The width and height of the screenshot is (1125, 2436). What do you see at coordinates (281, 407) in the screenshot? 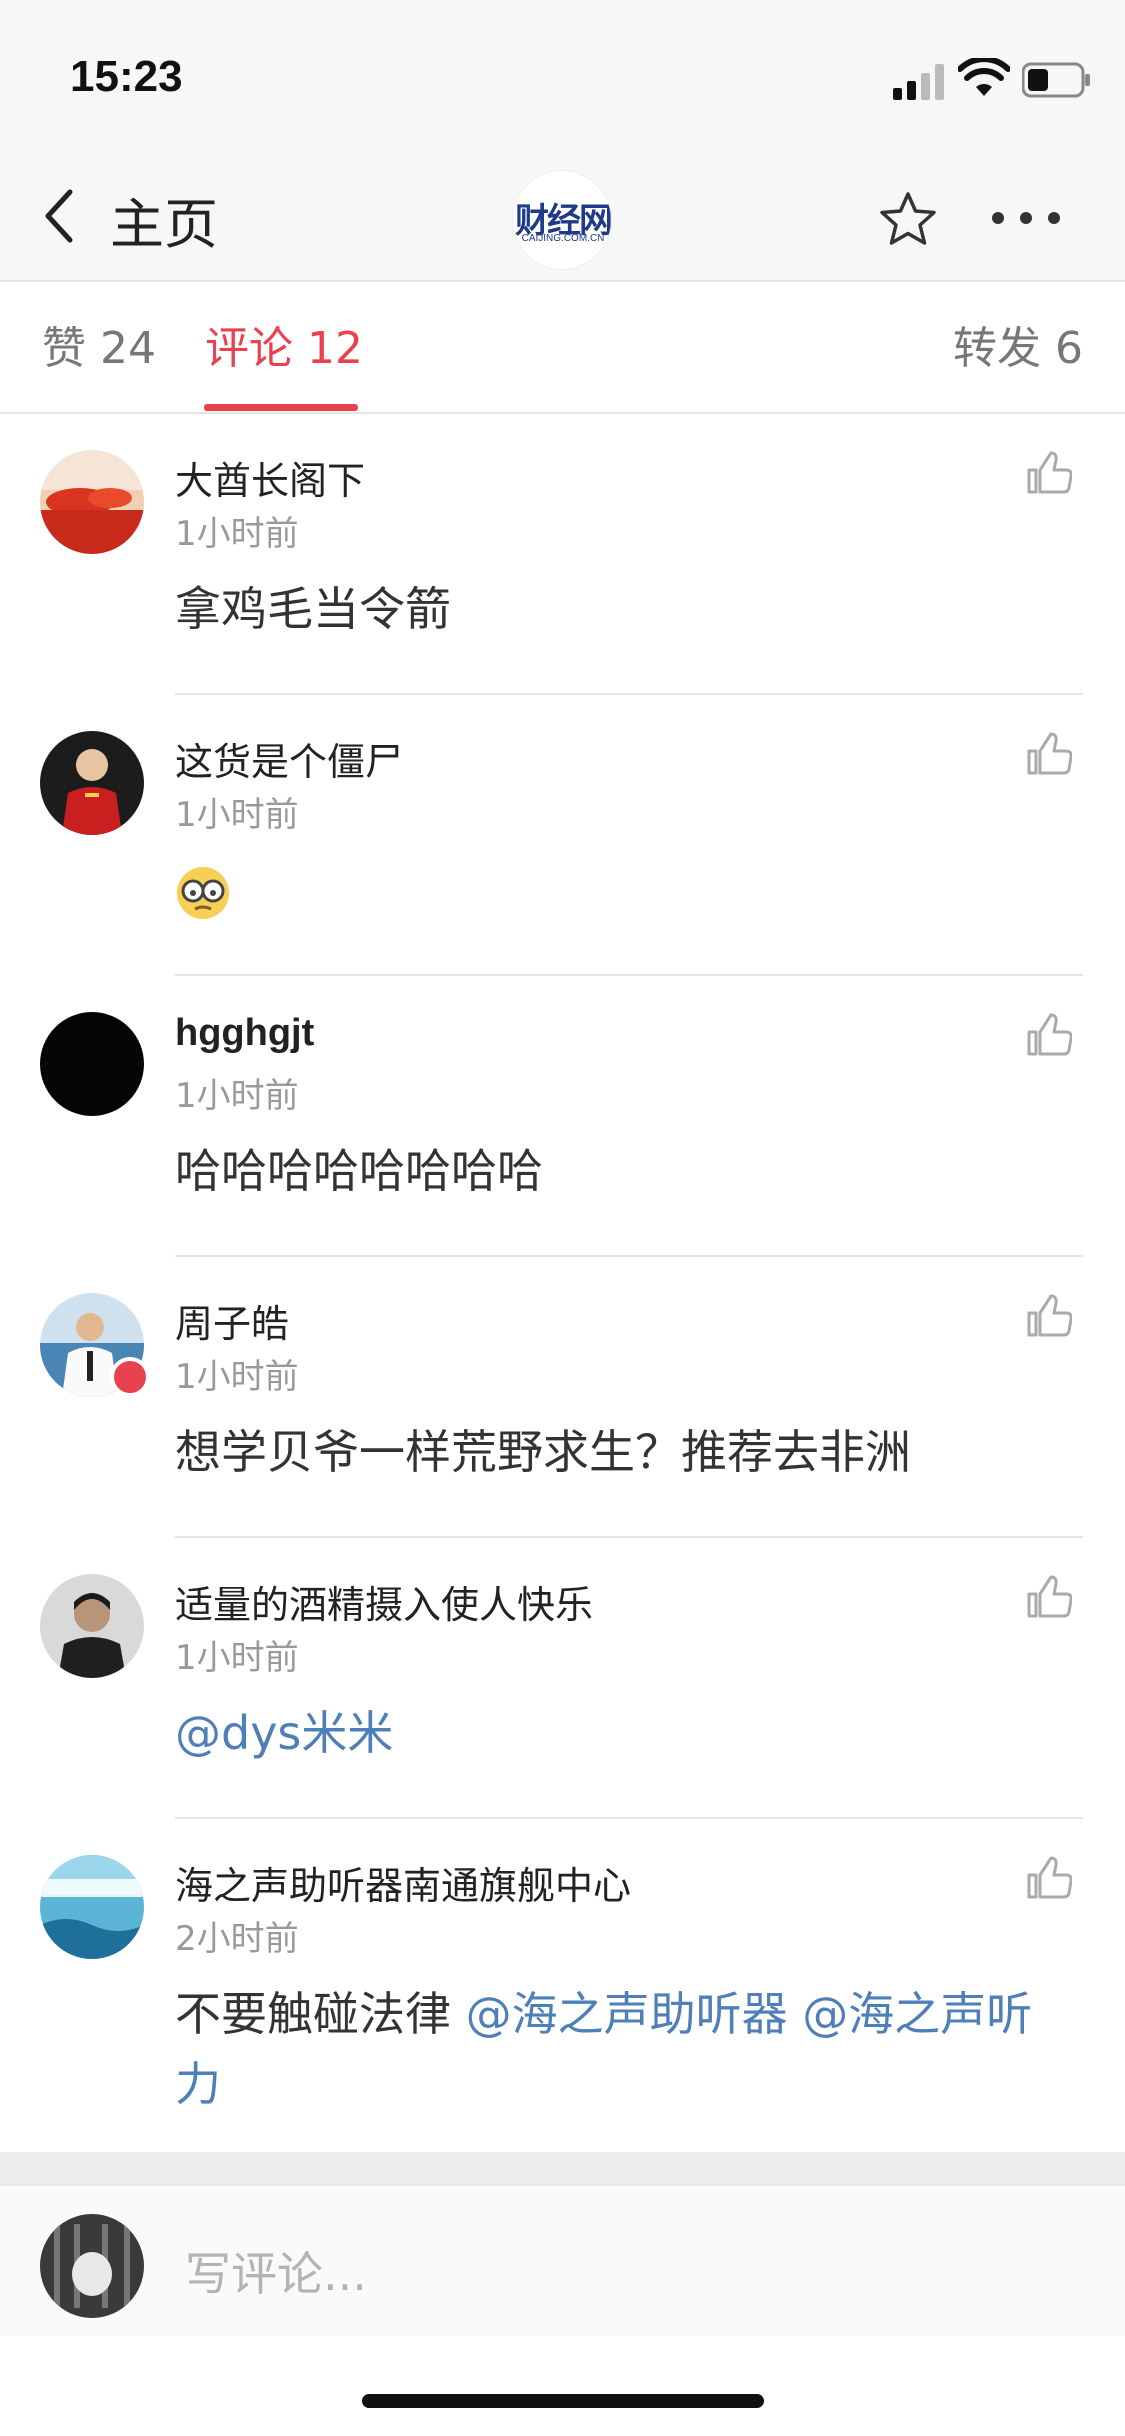
I see `active-tab-indicator` at bounding box center [281, 407].